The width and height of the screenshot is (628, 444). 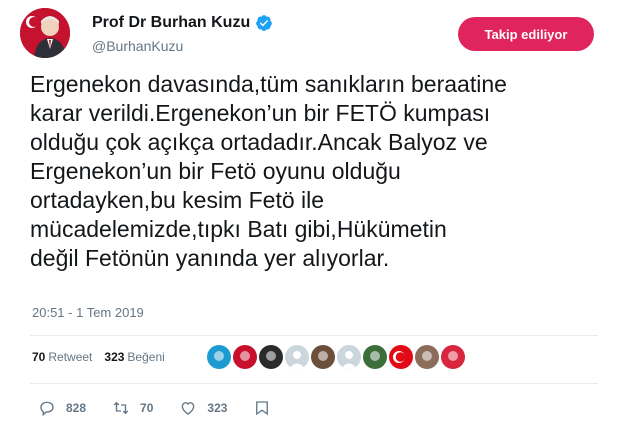 I want to click on avatar-portrait, so click(x=427, y=357).